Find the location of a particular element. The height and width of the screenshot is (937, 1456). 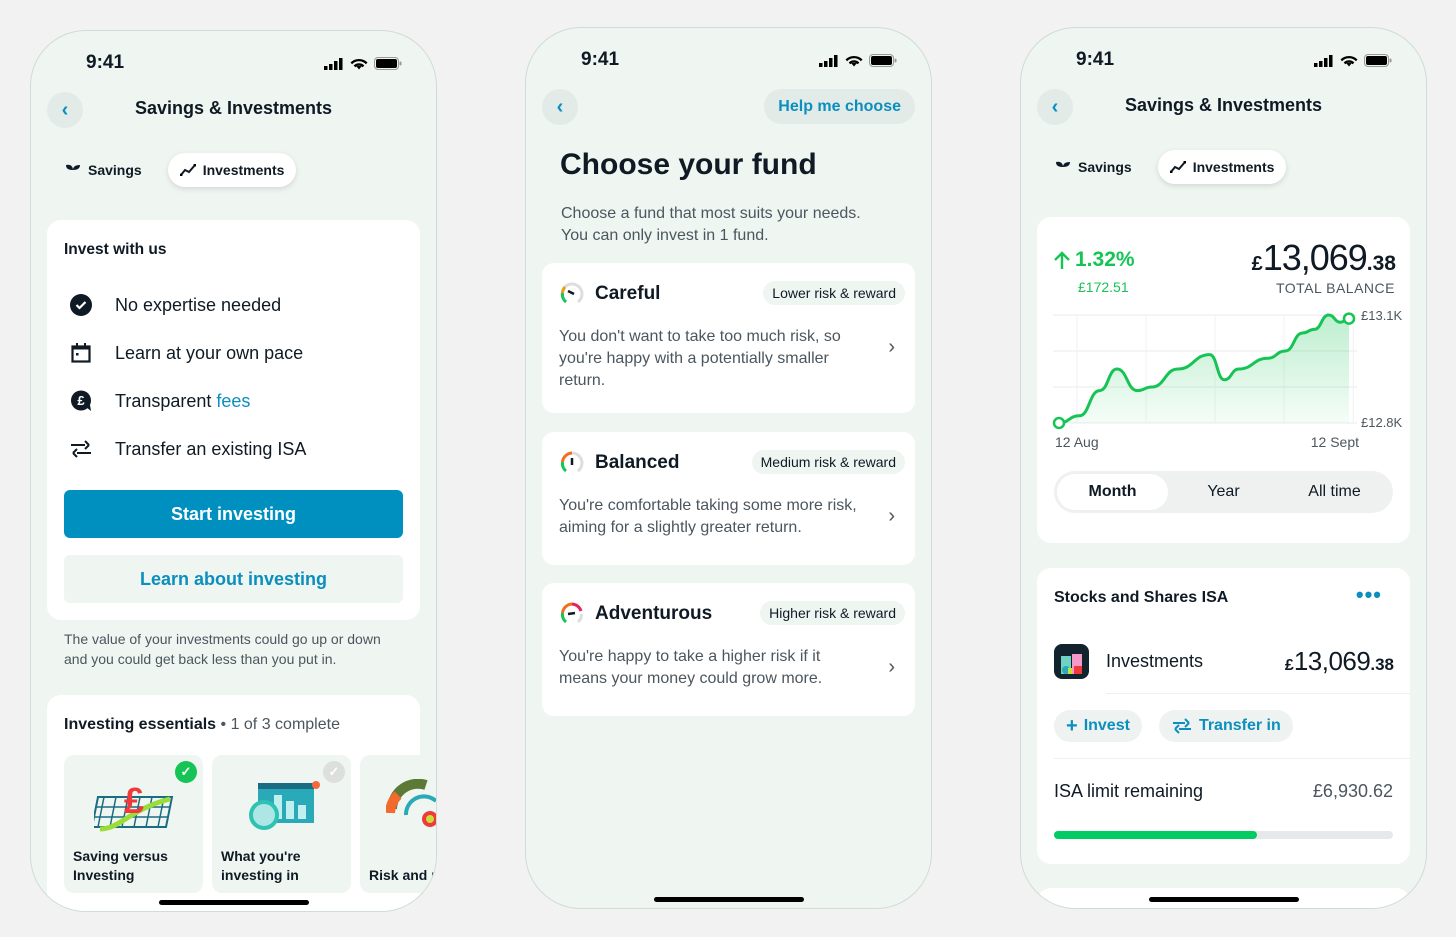

tab-label: Savings is located at coordinates (1105, 167).